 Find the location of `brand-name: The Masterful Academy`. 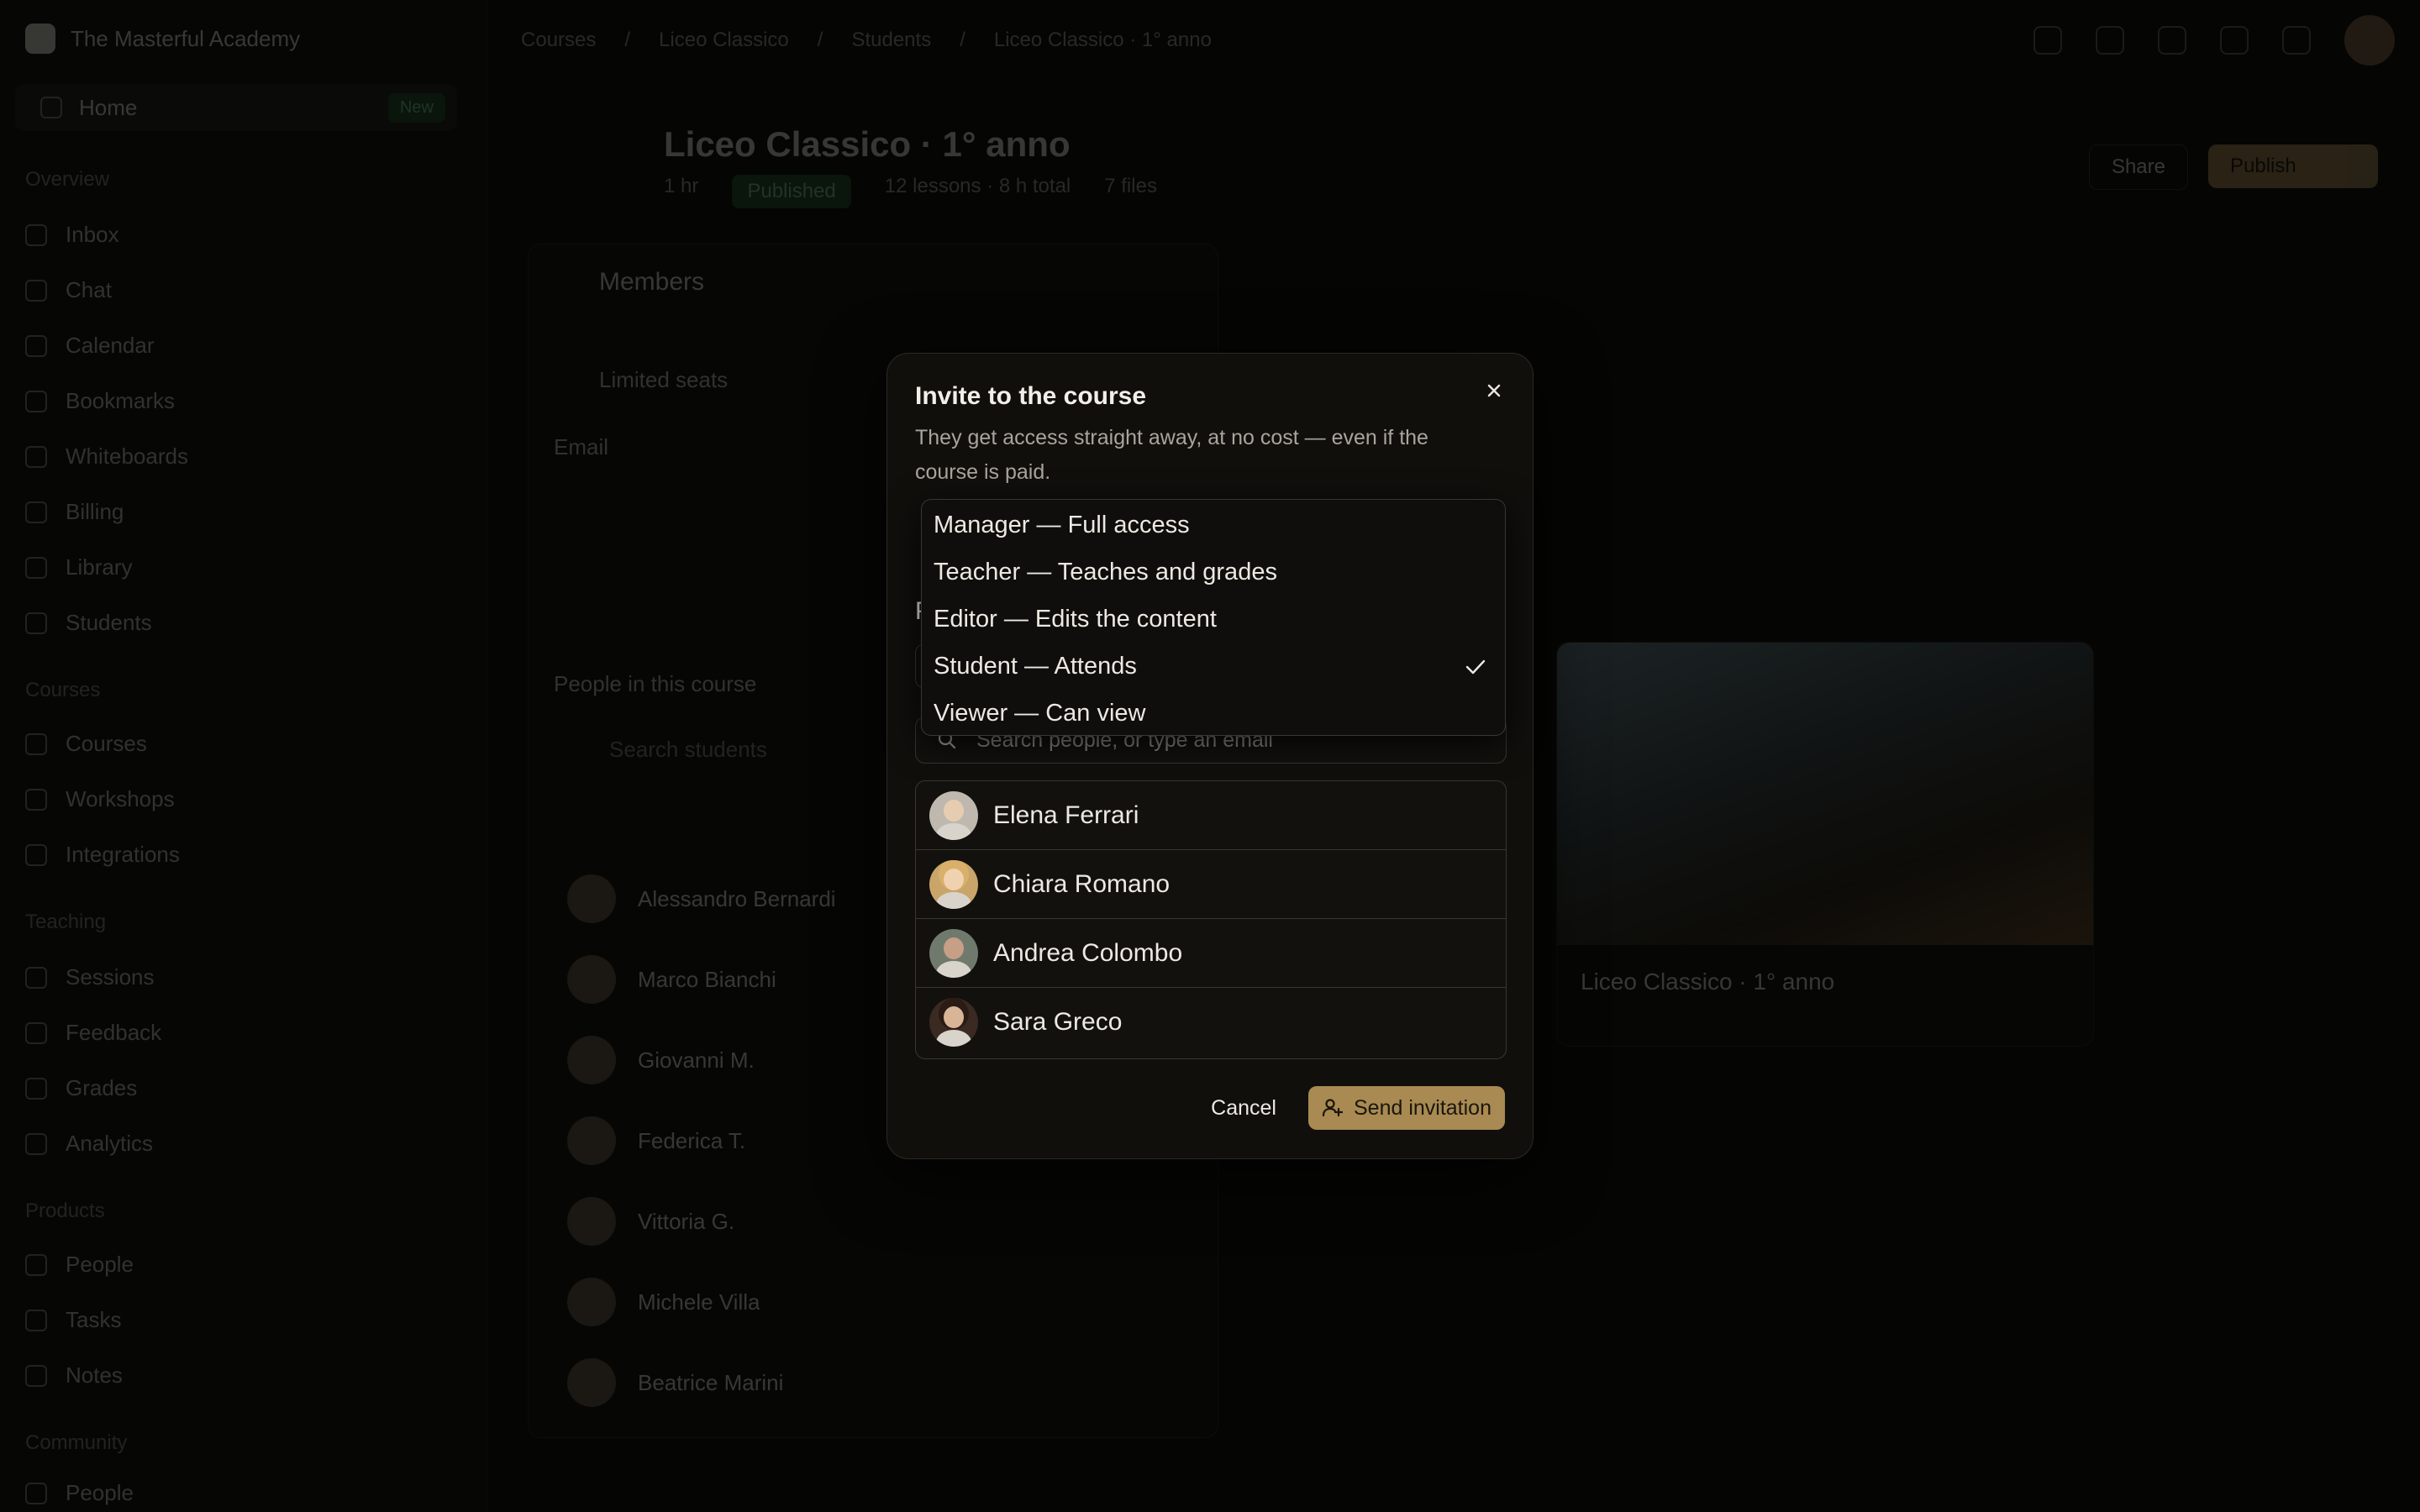

brand-name: The Masterful Academy is located at coordinates (186, 38).